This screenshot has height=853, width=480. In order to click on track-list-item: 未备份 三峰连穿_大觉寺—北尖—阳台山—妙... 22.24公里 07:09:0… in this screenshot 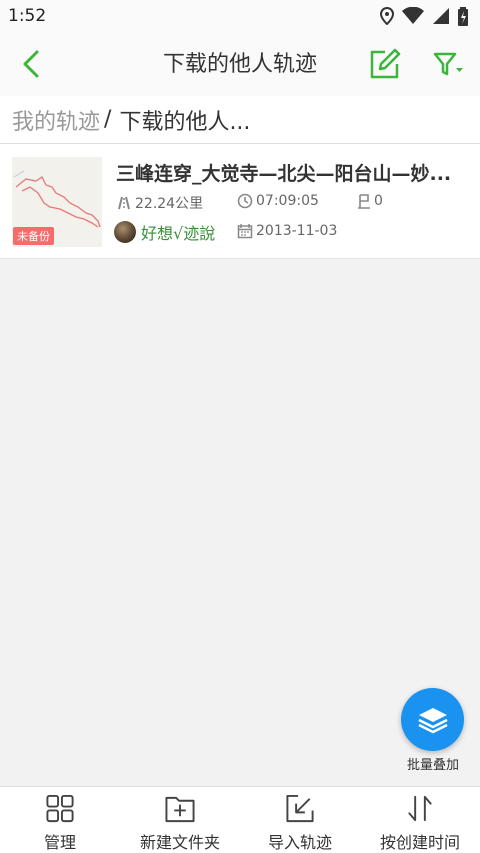, I will do `click(240, 201)`.